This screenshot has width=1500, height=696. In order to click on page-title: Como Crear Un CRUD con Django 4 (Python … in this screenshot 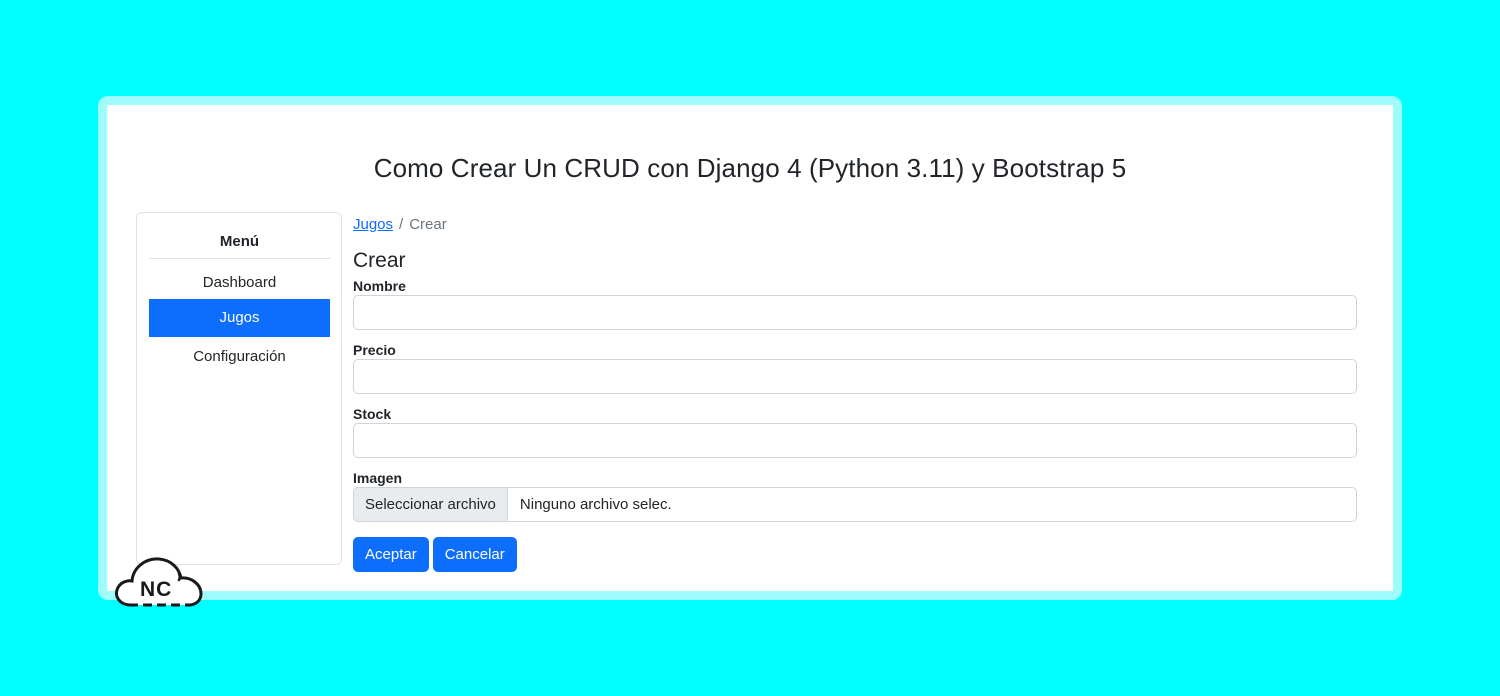, I will do `click(750, 168)`.